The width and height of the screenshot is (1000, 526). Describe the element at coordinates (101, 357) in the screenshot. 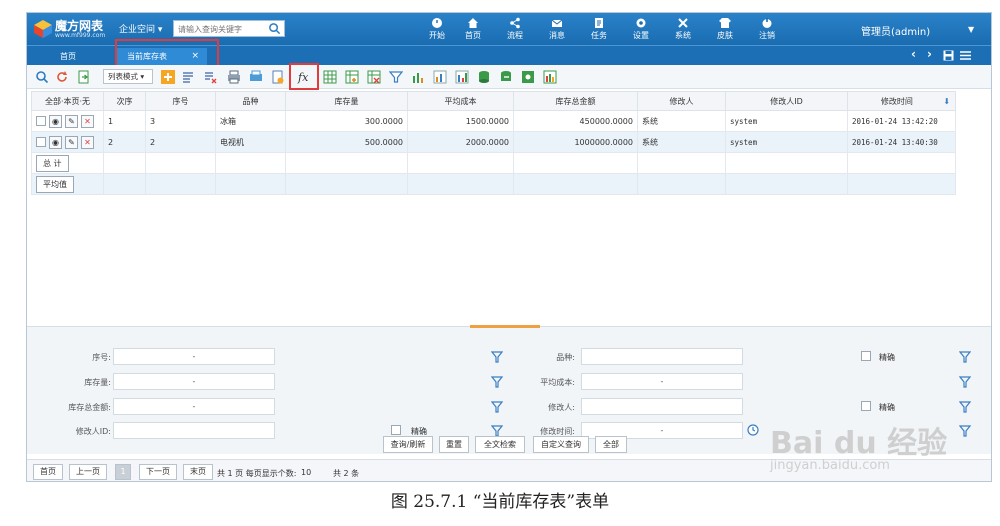

I see `filter-label-seq: 序号:` at that location.